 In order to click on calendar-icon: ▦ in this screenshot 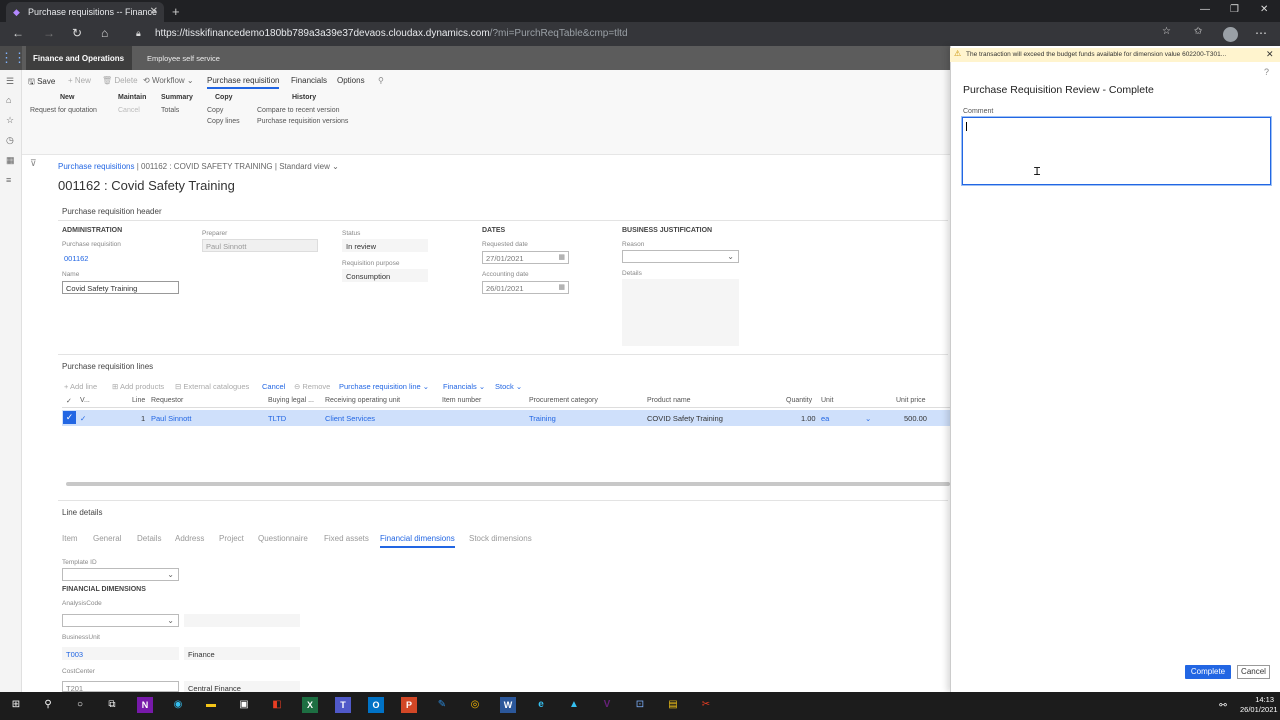, I will do `click(561, 257)`.